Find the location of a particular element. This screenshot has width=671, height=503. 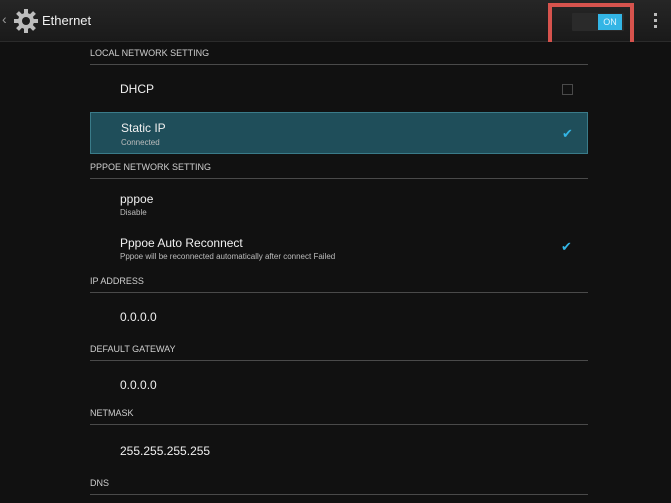

dhcp-checkbox is located at coordinates (567, 89).